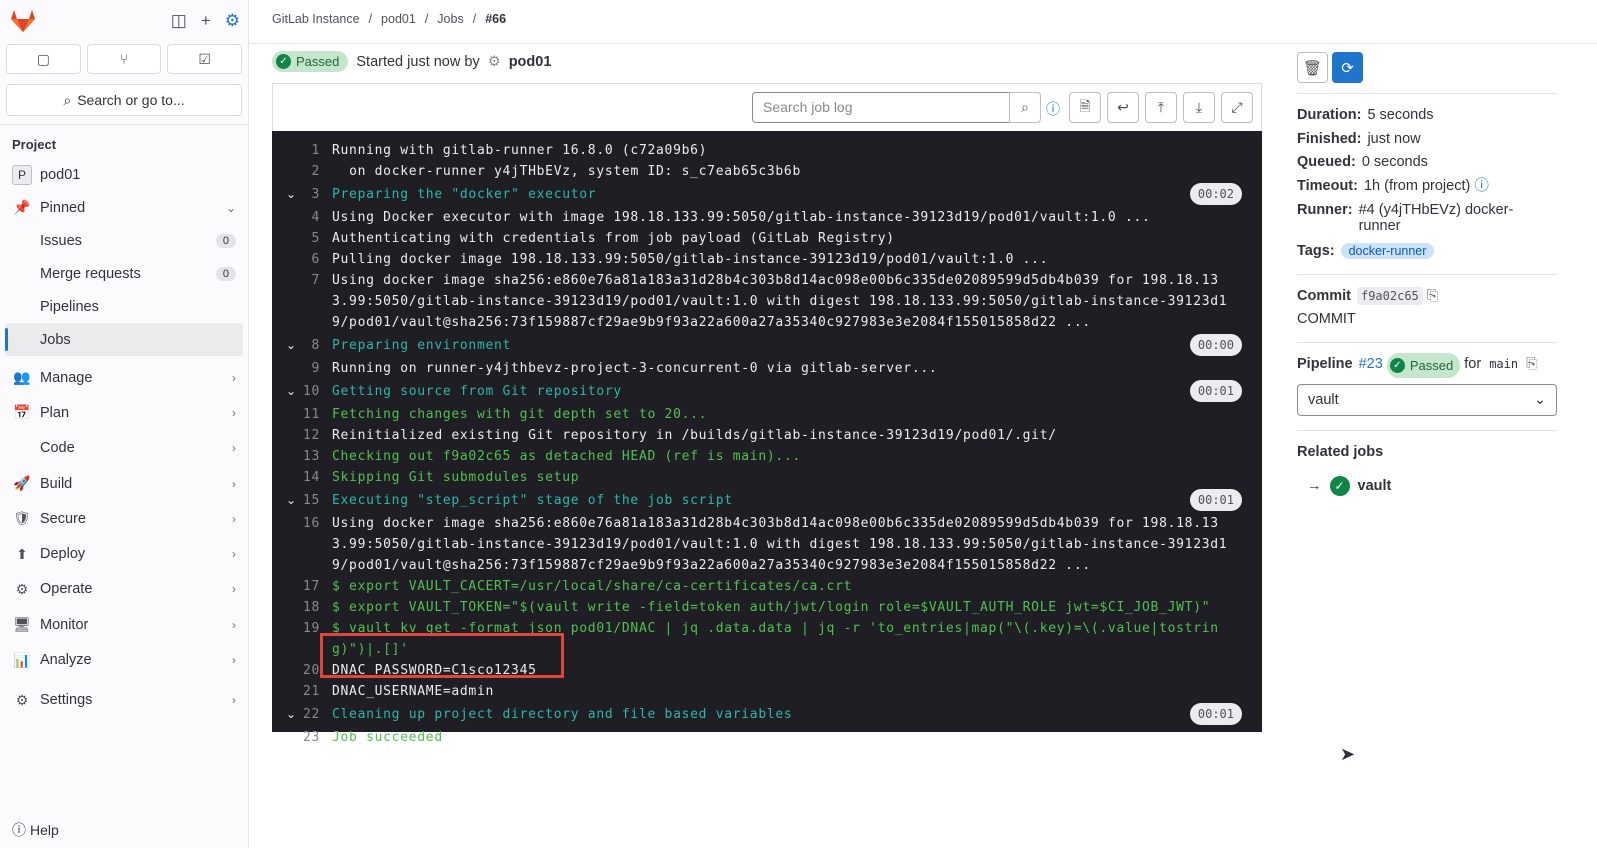  Describe the element at coordinates (124, 174) in the screenshot. I see `project-link: Ppod01` at that location.